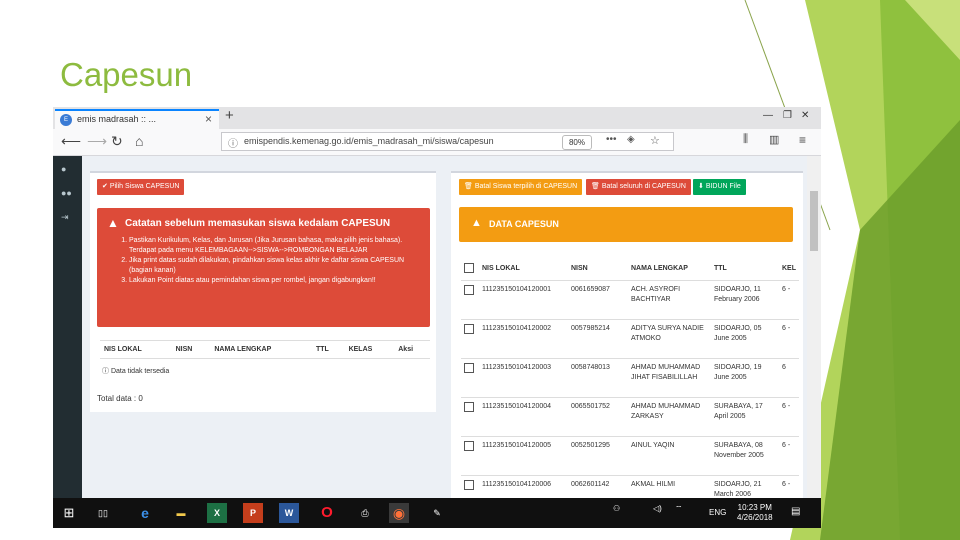  What do you see at coordinates (65, 217) in the screenshot?
I see `logout-icon: ⇥` at bounding box center [65, 217].